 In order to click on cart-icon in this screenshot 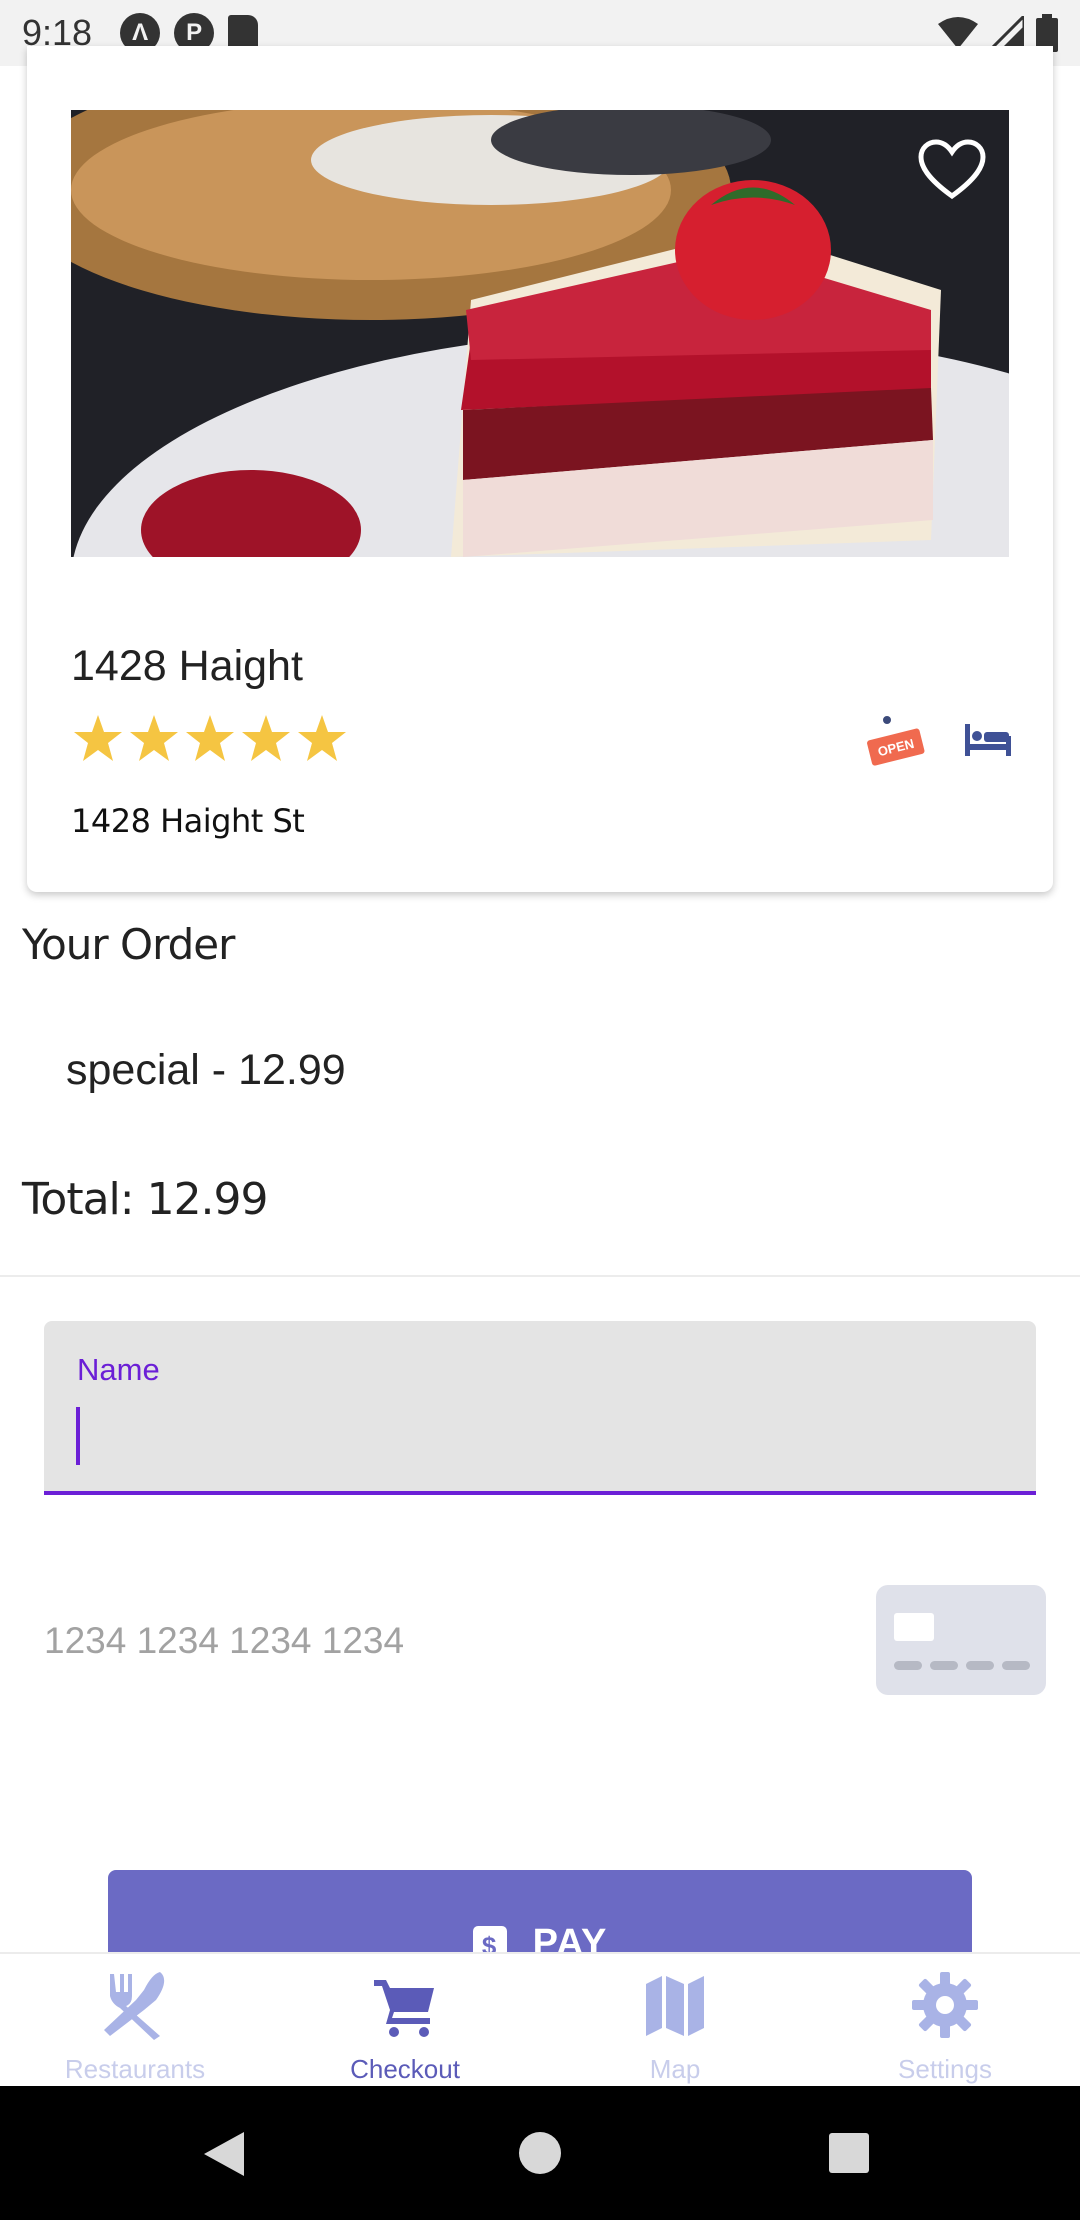, I will do `click(404, 2008)`.